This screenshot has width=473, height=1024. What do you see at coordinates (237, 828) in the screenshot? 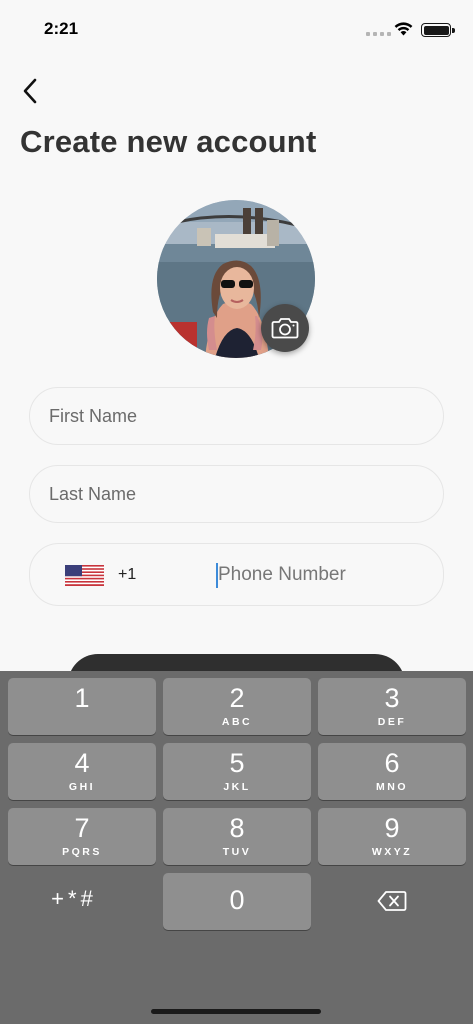
I see `key-number: 8` at bounding box center [237, 828].